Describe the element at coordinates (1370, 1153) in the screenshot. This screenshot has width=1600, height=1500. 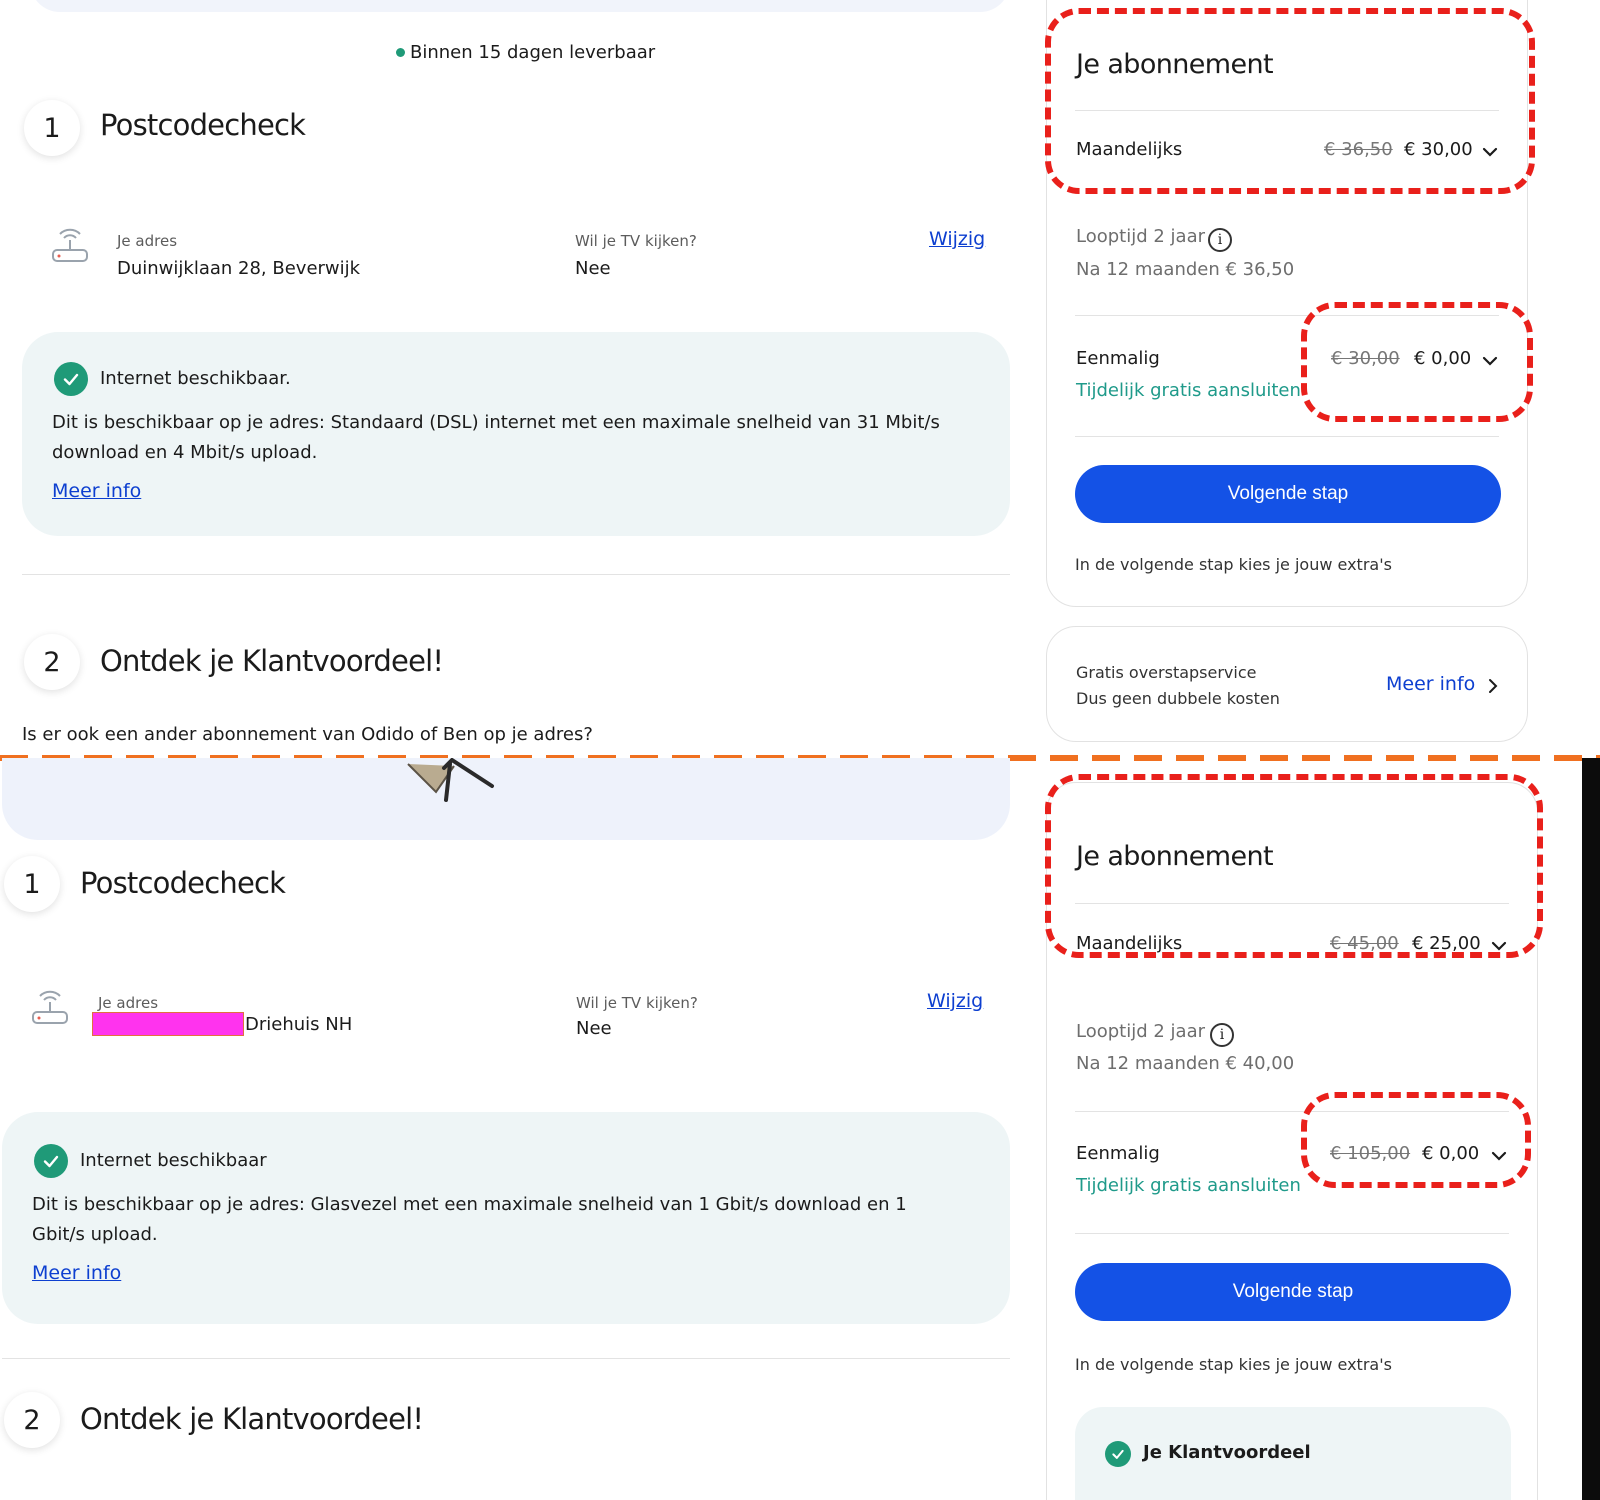
I see `once-old-price: € 105,00` at that location.